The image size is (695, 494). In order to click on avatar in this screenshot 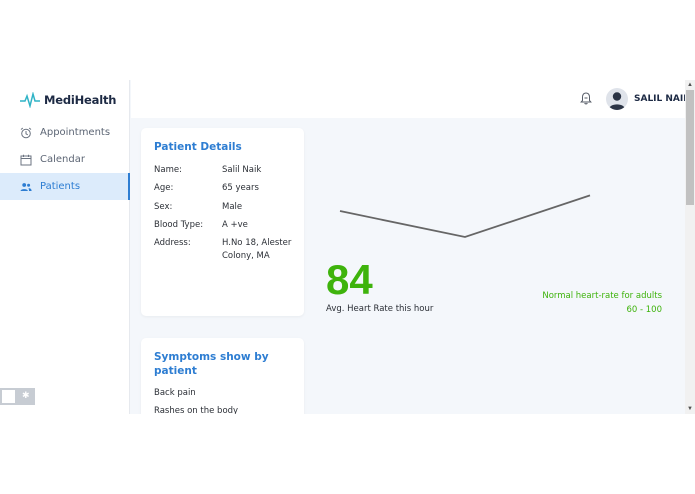, I will do `click(617, 99)`.